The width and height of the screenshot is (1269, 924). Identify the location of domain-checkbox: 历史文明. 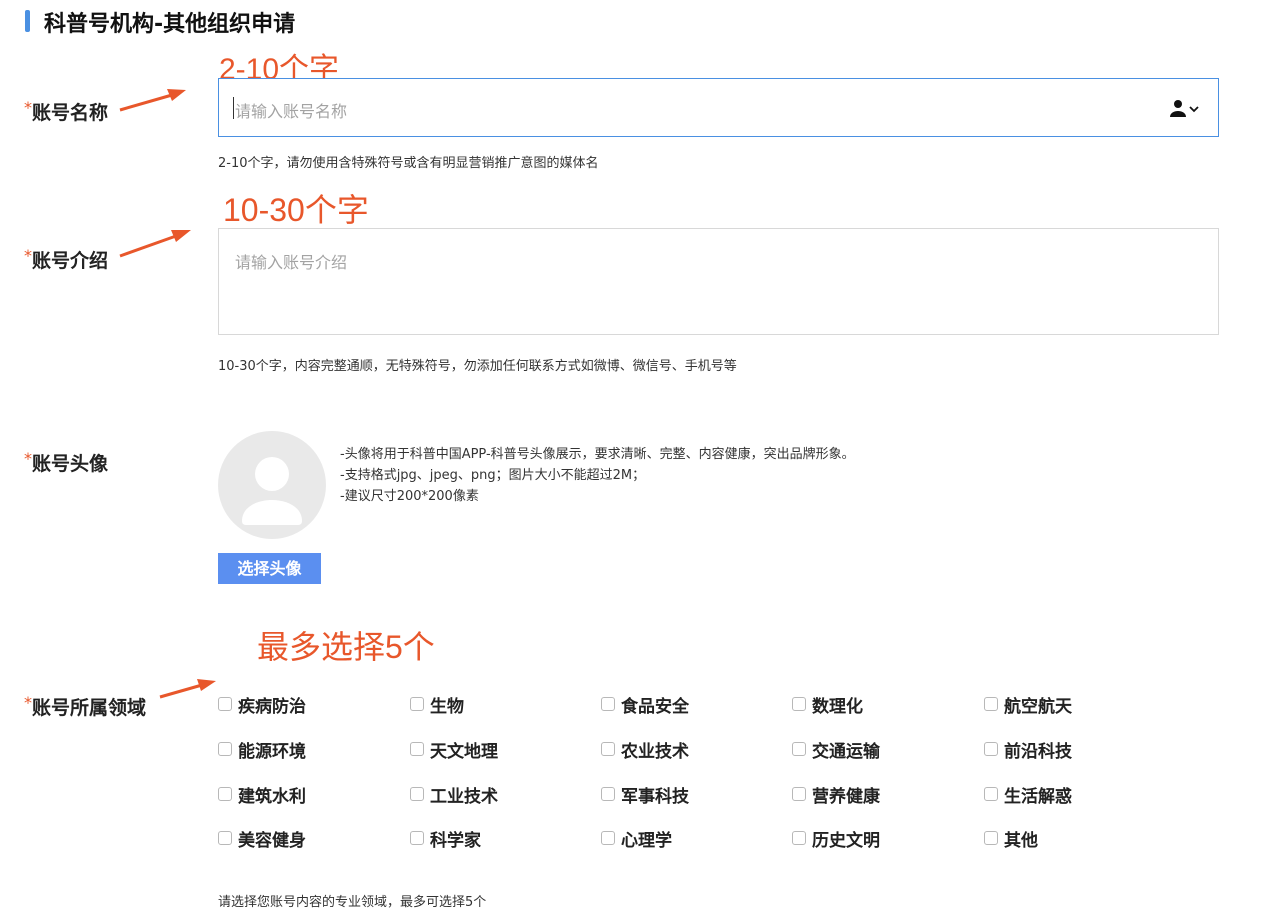
(836, 838).